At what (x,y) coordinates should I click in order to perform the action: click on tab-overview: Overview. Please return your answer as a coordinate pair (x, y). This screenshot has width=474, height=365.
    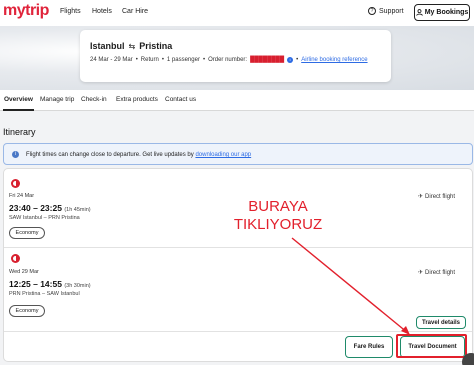
    Looking at the image, I should click on (18, 99).